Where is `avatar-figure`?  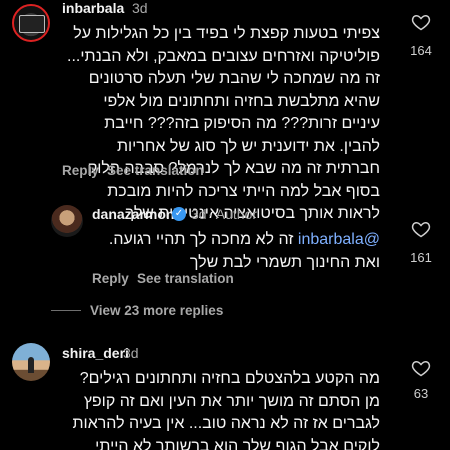
avatar-figure is located at coordinates (31, 365).